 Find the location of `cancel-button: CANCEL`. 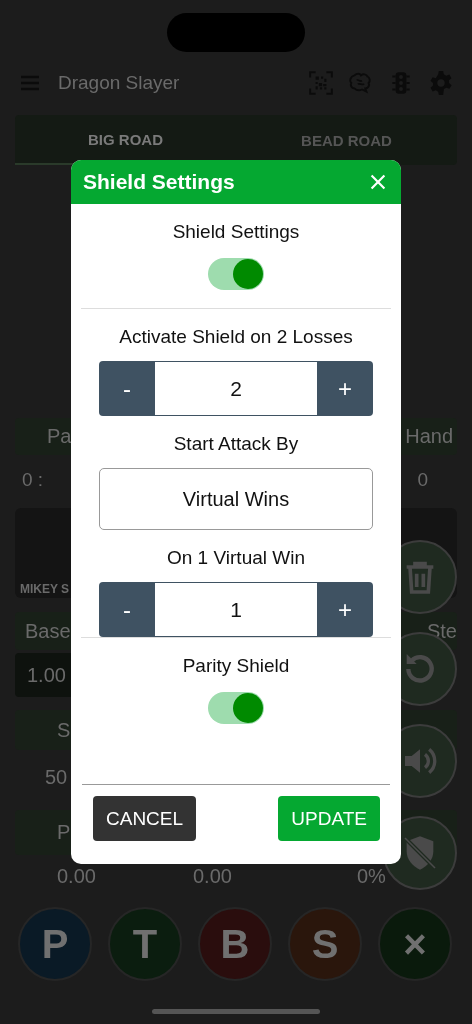

cancel-button: CANCEL is located at coordinates (145, 818).